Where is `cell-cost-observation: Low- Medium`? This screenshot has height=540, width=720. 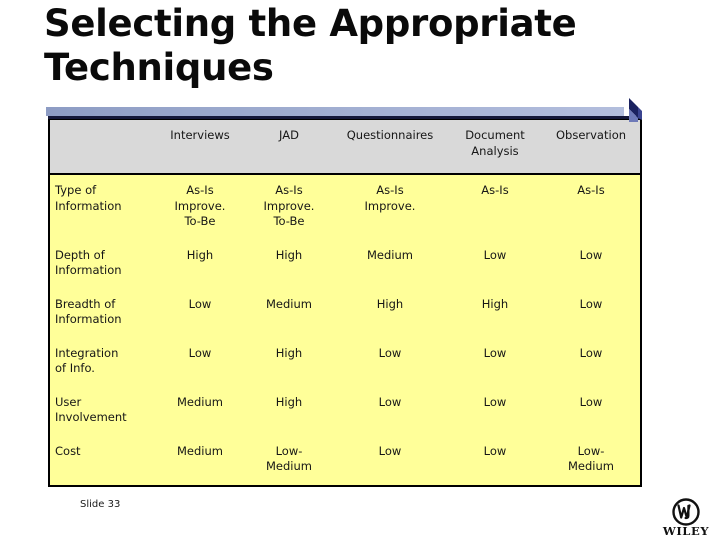
cell-cost-observation: Low- Medium is located at coordinates (591, 460).